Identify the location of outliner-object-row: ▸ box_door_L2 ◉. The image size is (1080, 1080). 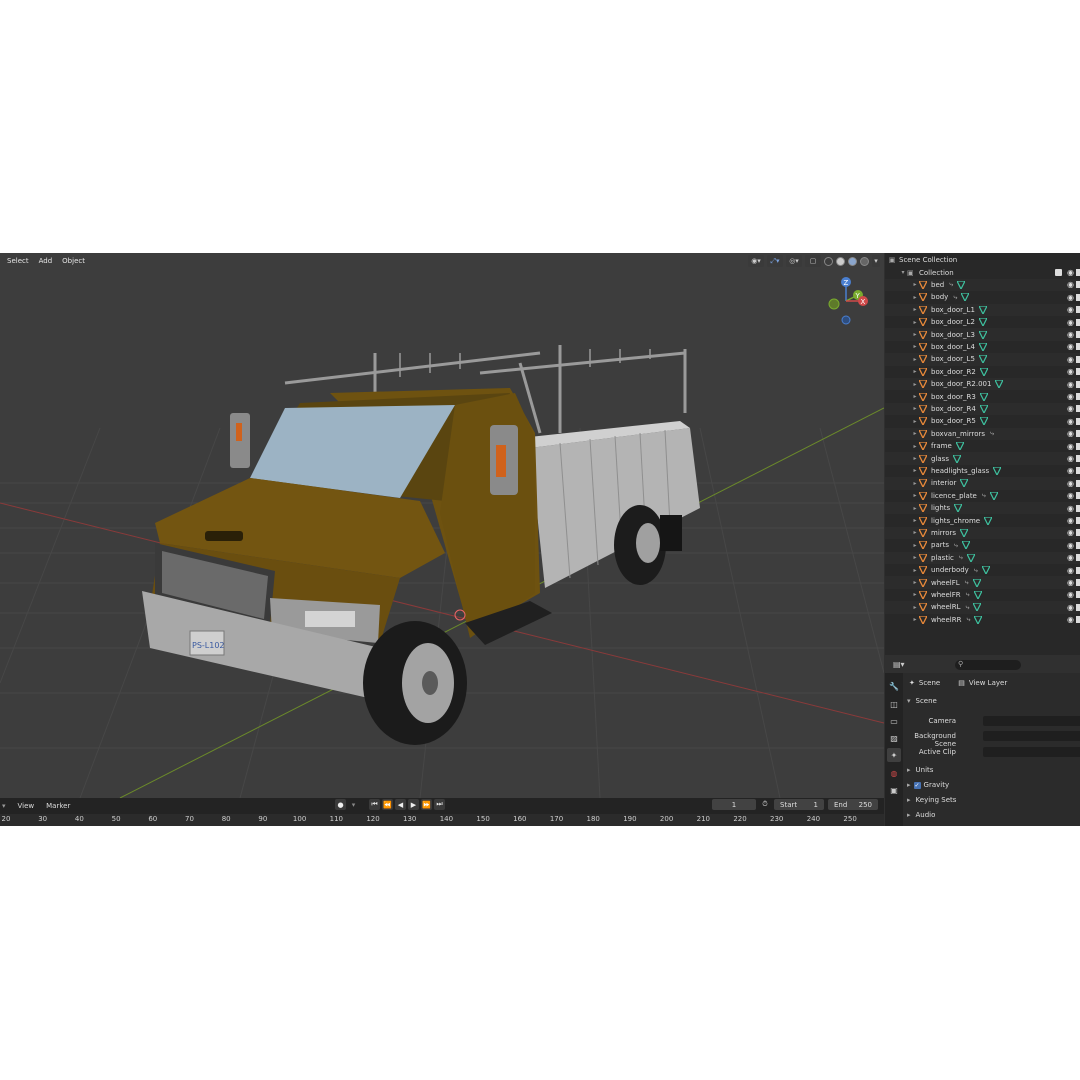
(982, 322).